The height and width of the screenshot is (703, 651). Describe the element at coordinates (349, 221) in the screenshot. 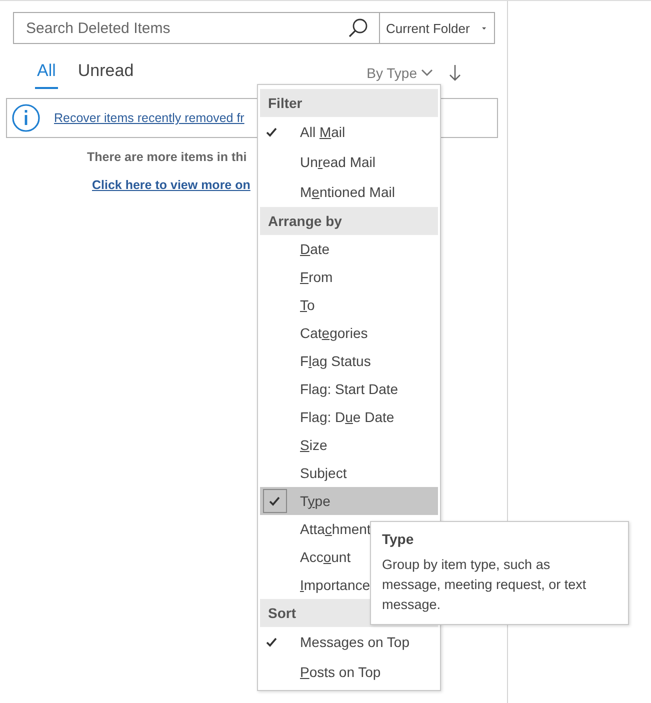

I see `menu-section-header: Arrange by` at that location.